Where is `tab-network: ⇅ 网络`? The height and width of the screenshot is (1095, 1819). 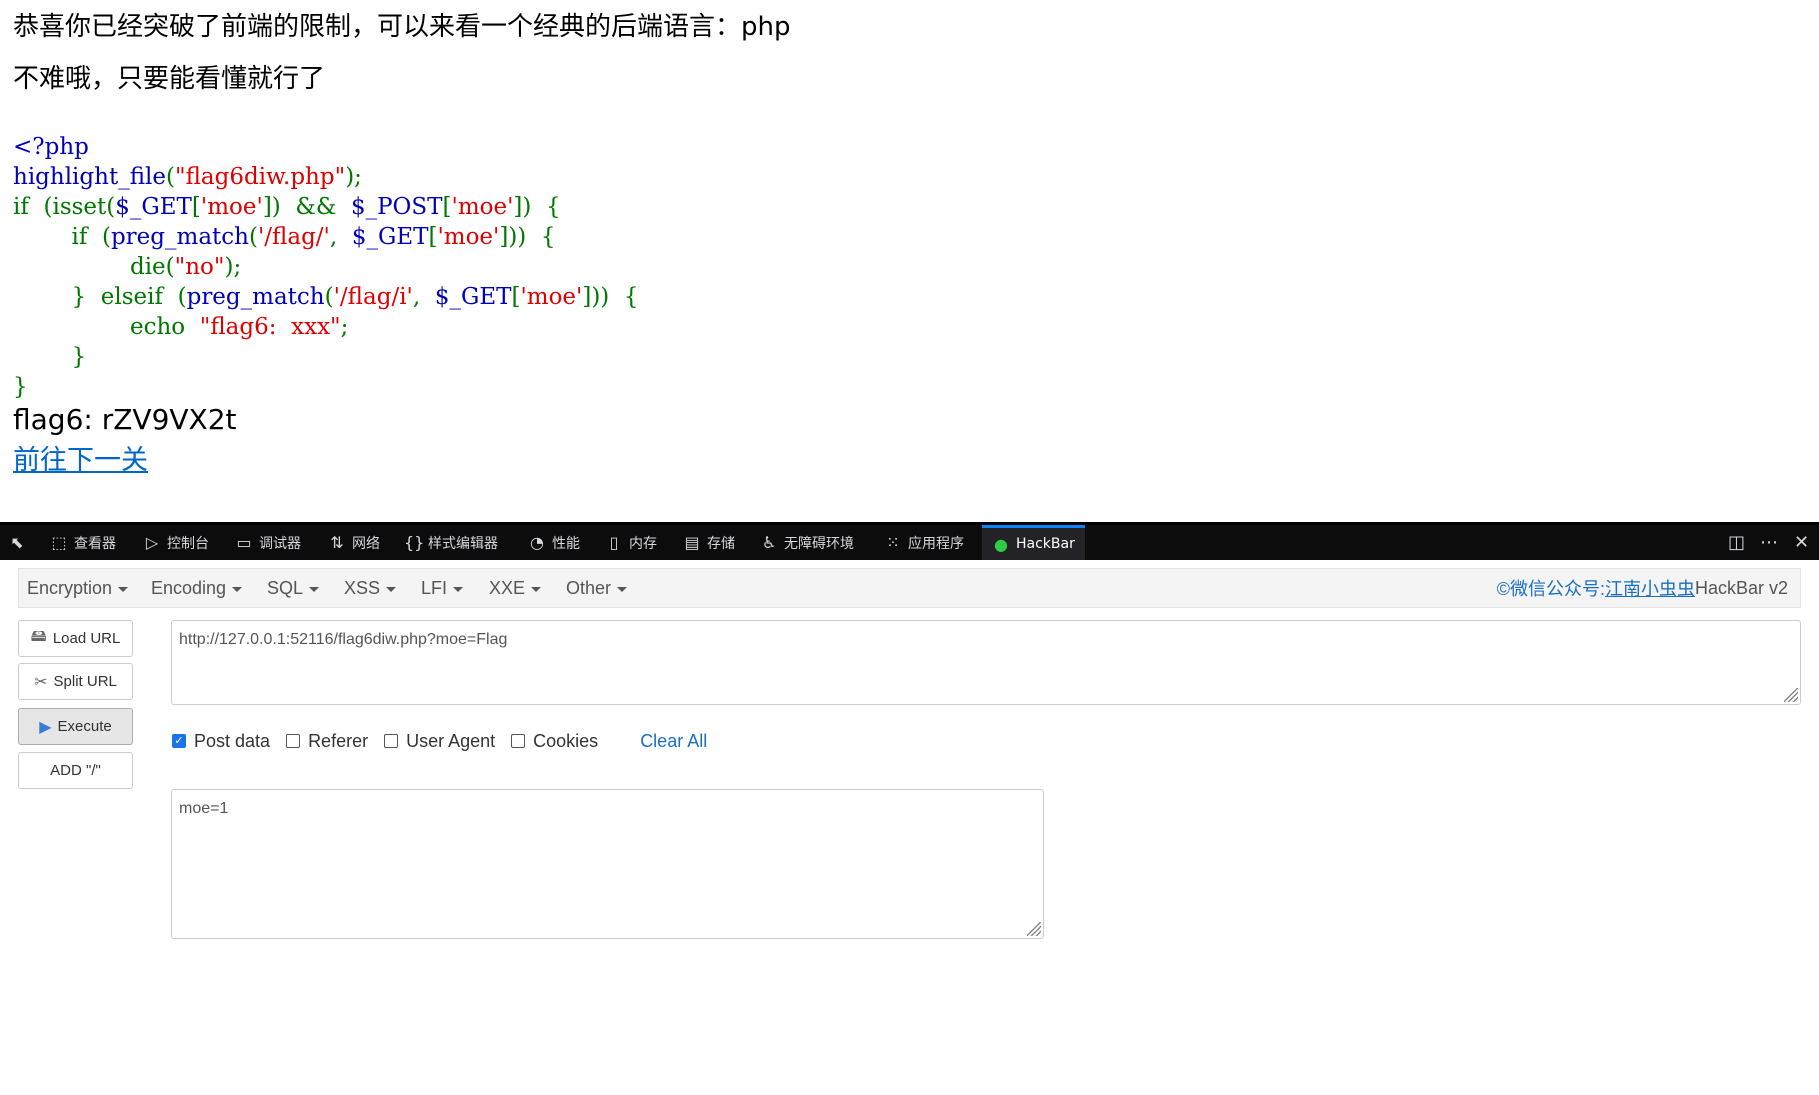 tab-network: ⇅ 网络 is located at coordinates (354, 542).